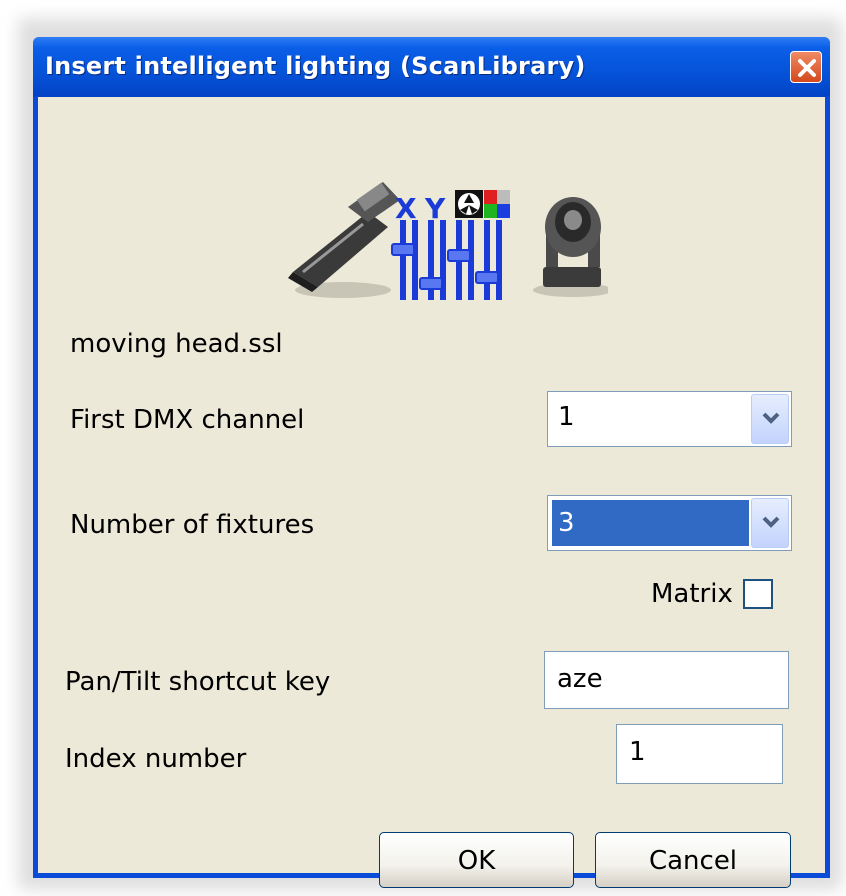 Image resolution: width=846 pixels, height=896 pixels. What do you see at coordinates (693, 860) in the screenshot?
I see `cancel-button: Cancel` at bounding box center [693, 860].